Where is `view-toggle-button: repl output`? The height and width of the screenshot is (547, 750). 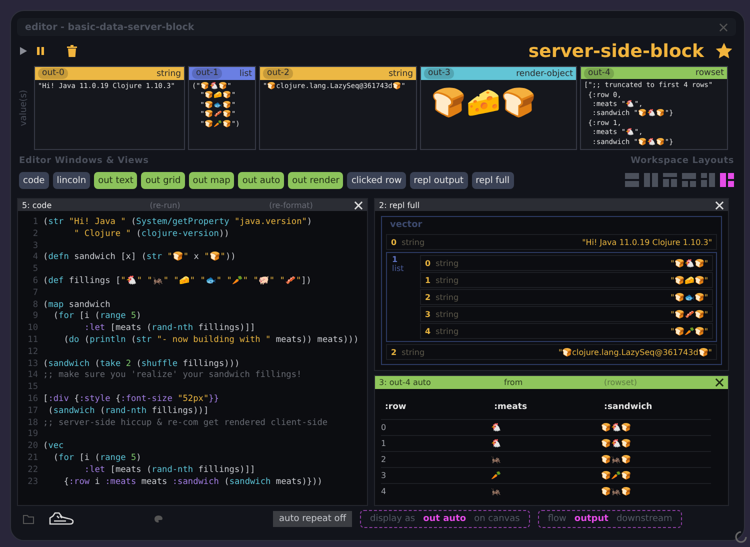
view-toggle-button: repl output is located at coordinates (439, 180).